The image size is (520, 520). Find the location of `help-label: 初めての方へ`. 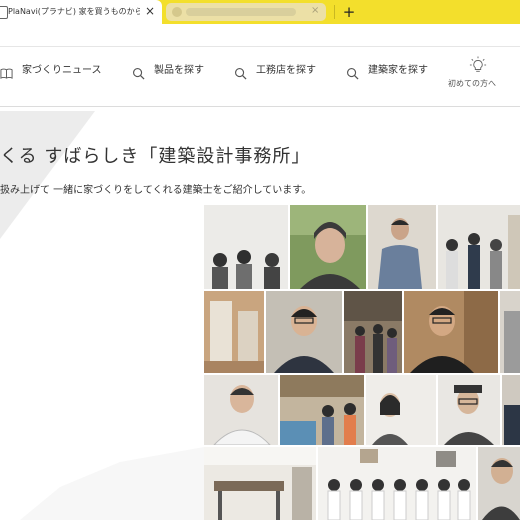

help-label: 初めての方へ is located at coordinates (472, 83).